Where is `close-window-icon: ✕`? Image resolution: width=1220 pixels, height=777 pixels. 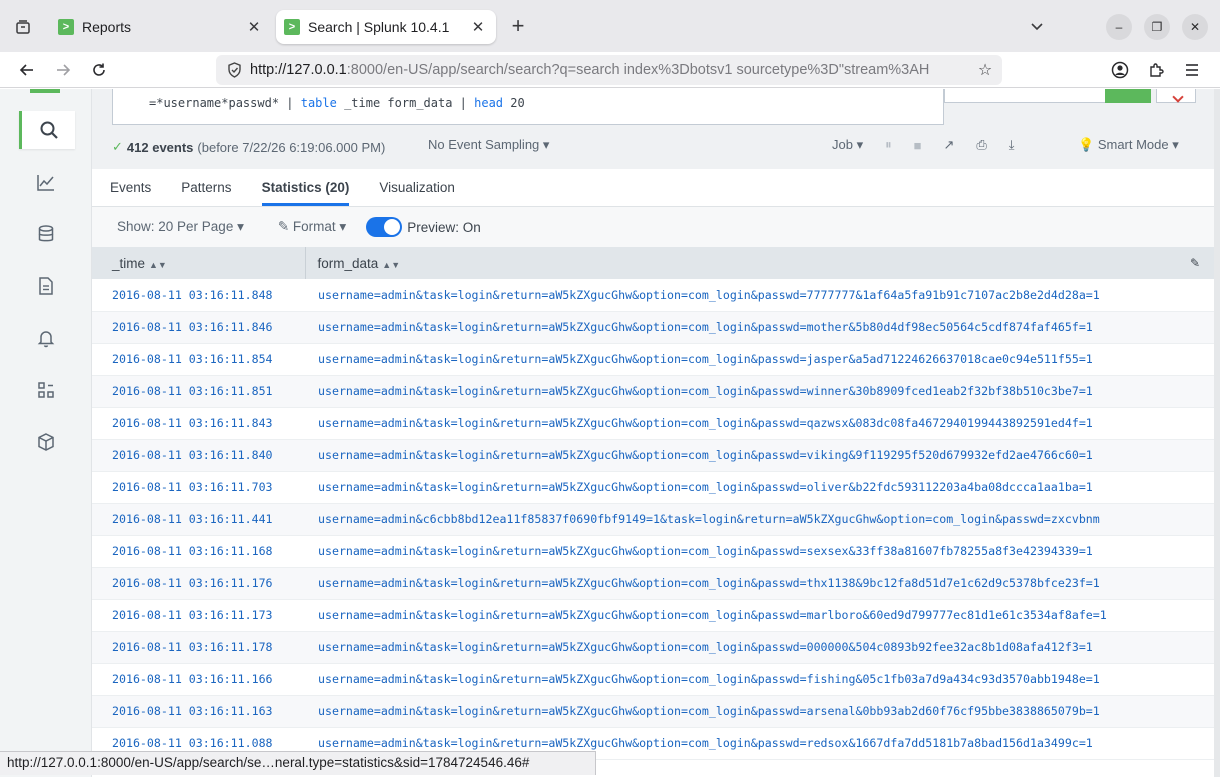
close-window-icon: ✕ is located at coordinates (1195, 27).